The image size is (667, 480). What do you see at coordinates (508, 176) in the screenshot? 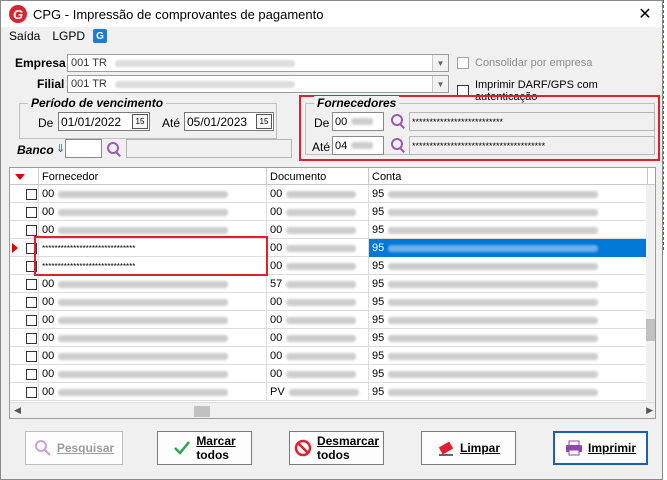
I see `col-conta: Conta` at bounding box center [508, 176].